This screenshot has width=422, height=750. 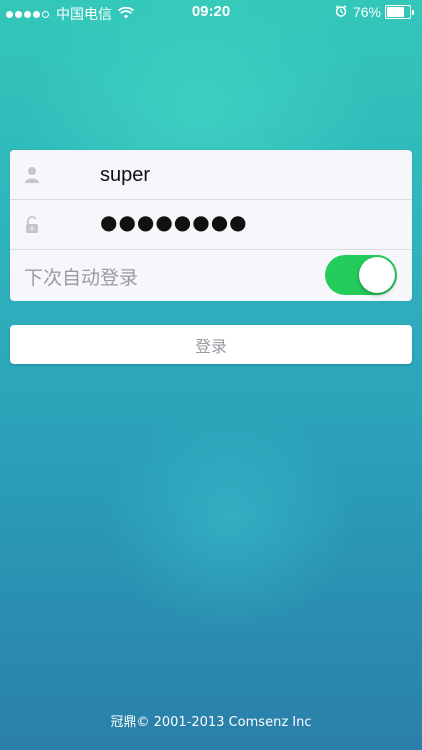 What do you see at coordinates (81, 278) in the screenshot?
I see `remember-label: 下次自动登录` at bounding box center [81, 278].